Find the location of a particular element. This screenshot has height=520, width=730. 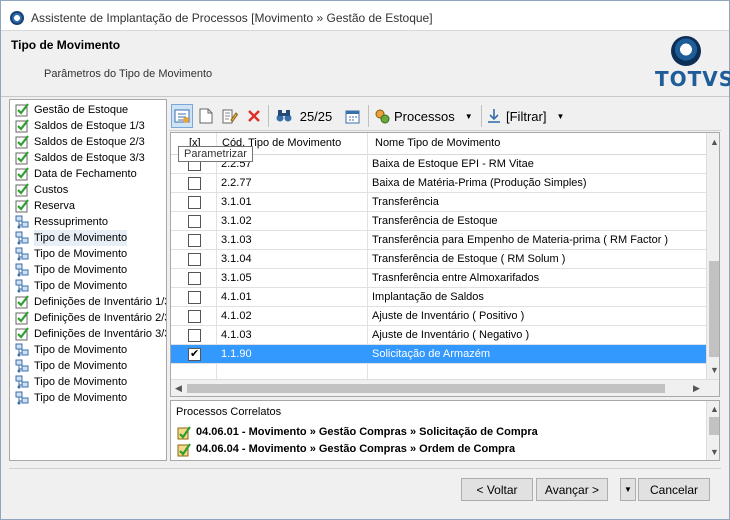

table-row: 3.1.01 Transferência is located at coordinates (438, 202).